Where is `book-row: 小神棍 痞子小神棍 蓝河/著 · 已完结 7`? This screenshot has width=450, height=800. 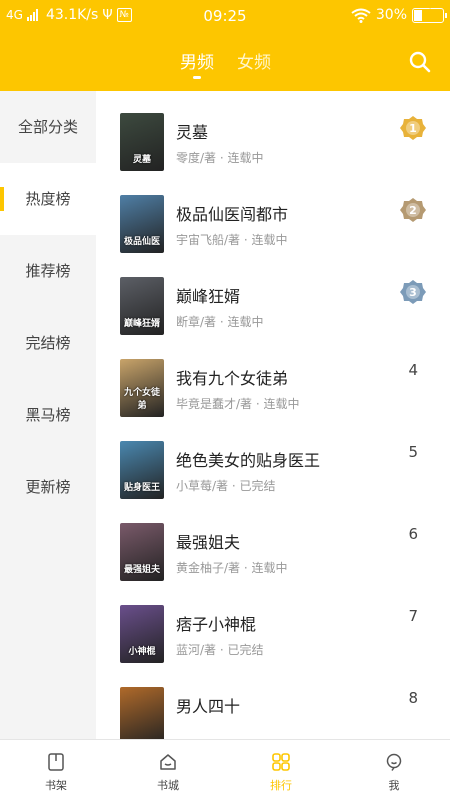
book-row: 小神棍 痞子小神棍 蓝河/著 · 已完结 7 is located at coordinates (273, 624).